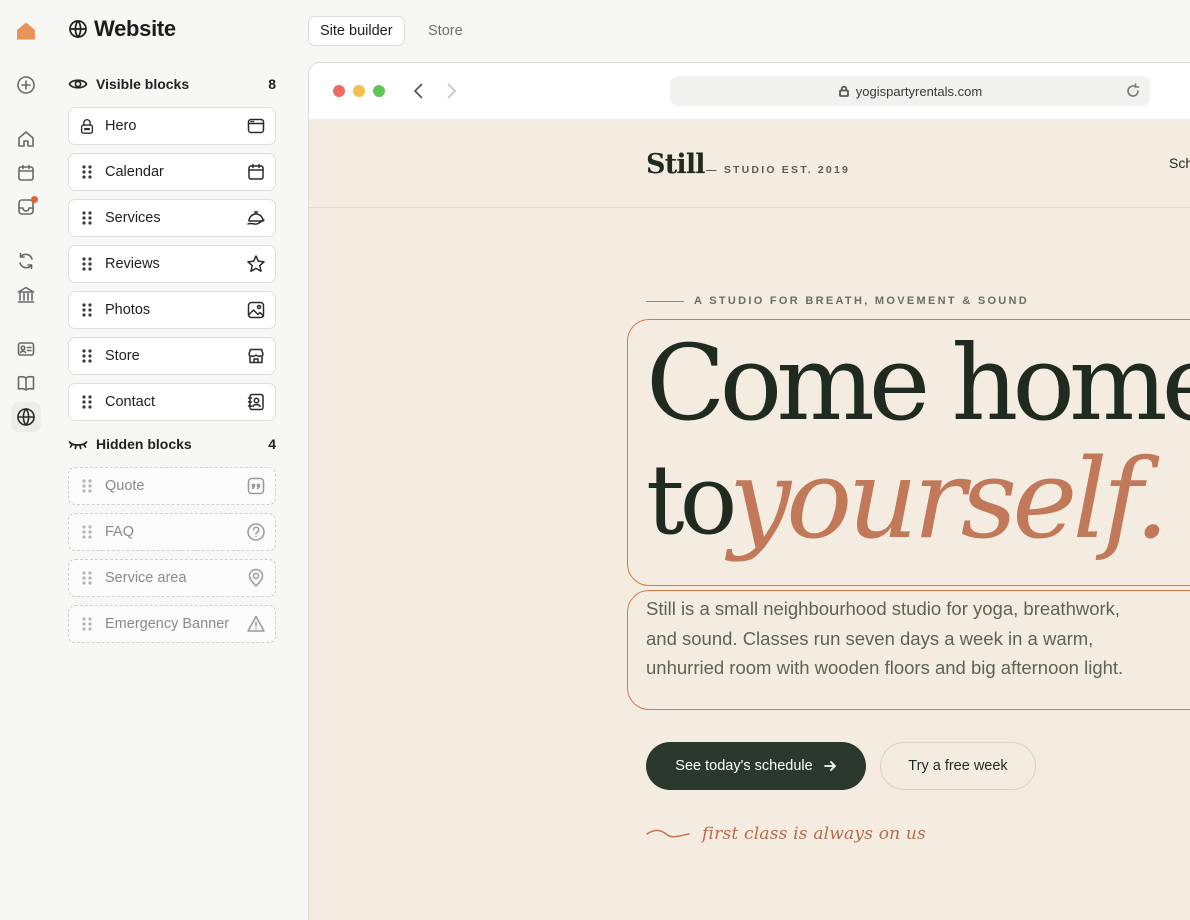 The width and height of the screenshot is (1190, 920). Describe the element at coordinates (949, 499) in the screenshot. I see `hero-headline-accent: yourself.` at that location.